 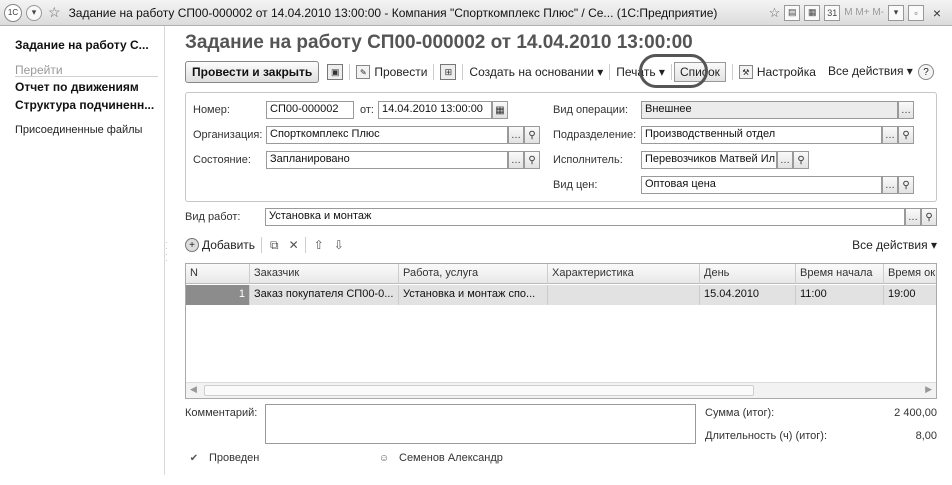 I want to click on executor-open-icon: ⚲, so click(x=801, y=160).